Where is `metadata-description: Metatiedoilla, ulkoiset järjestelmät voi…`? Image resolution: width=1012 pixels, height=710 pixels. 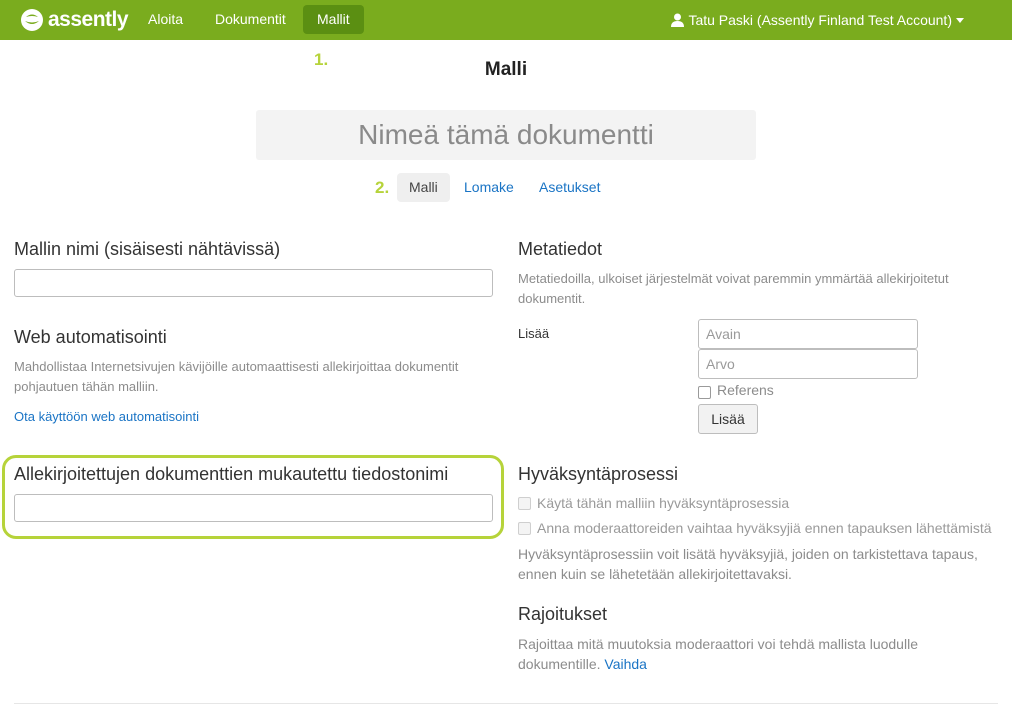 metadata-description: Metatiedoilla, ulkoiset järjestelmät voi… is located at coordinates (733, 288).